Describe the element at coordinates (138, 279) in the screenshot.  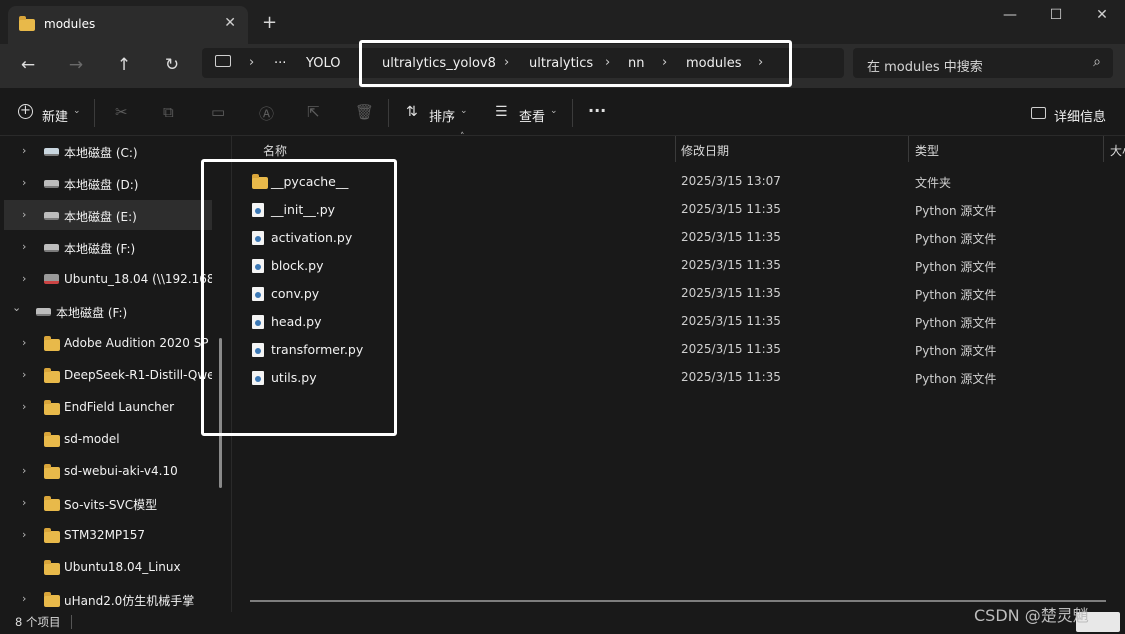
I see `sidebar-item-label: Ubuntu_18.04 (\\192.168.3` at that location.